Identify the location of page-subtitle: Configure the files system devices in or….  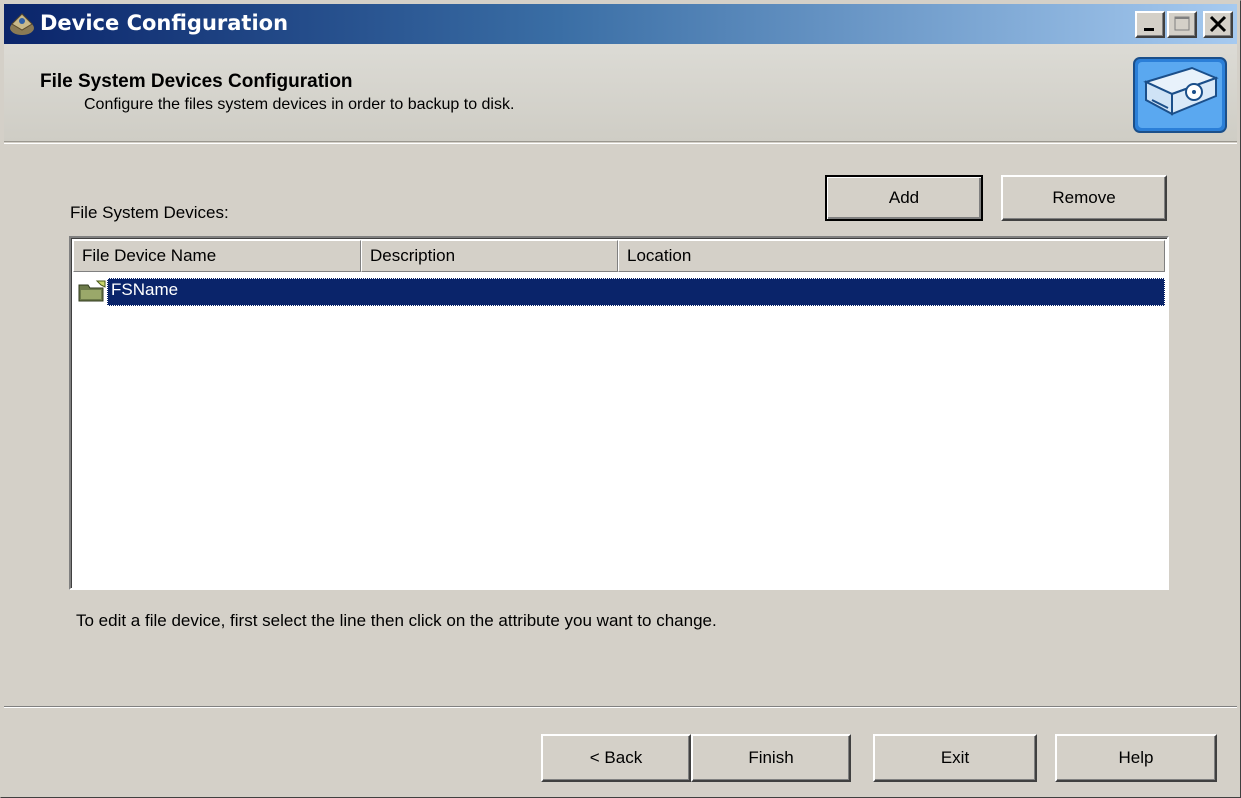
(299, 104).